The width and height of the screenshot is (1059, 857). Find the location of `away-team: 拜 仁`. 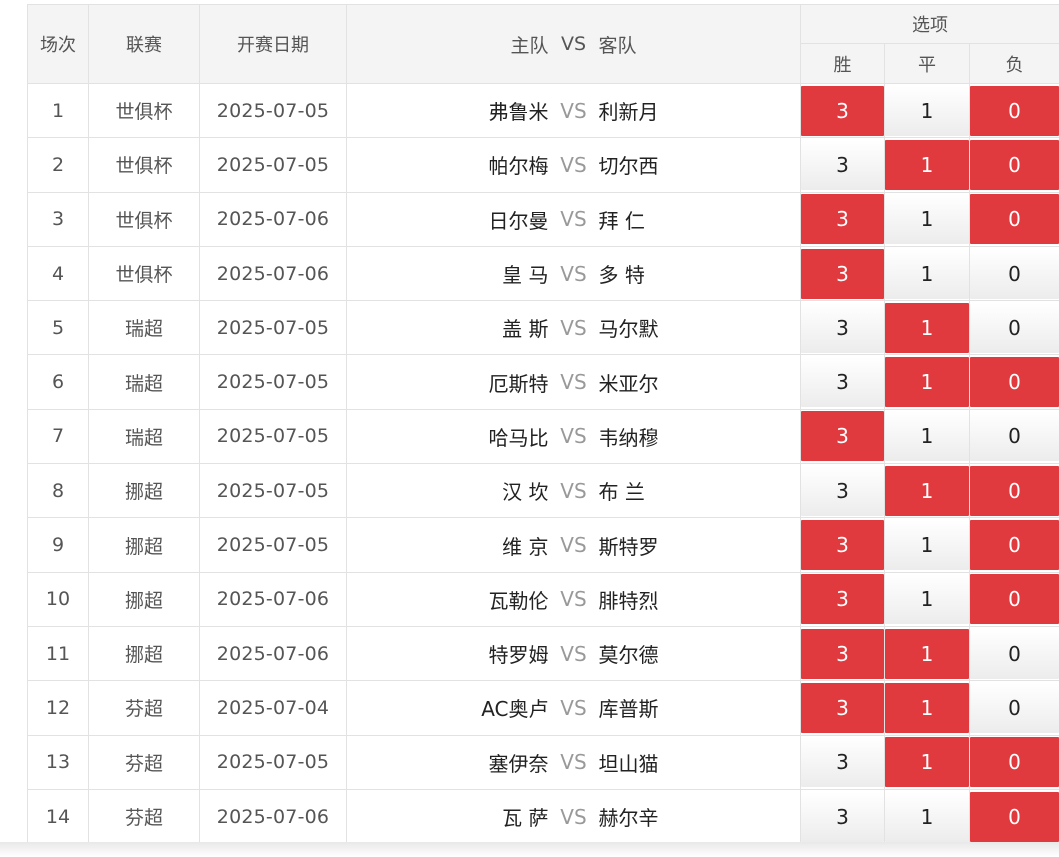

away-team: 拜 仁 is located at coordinates (621, 220).